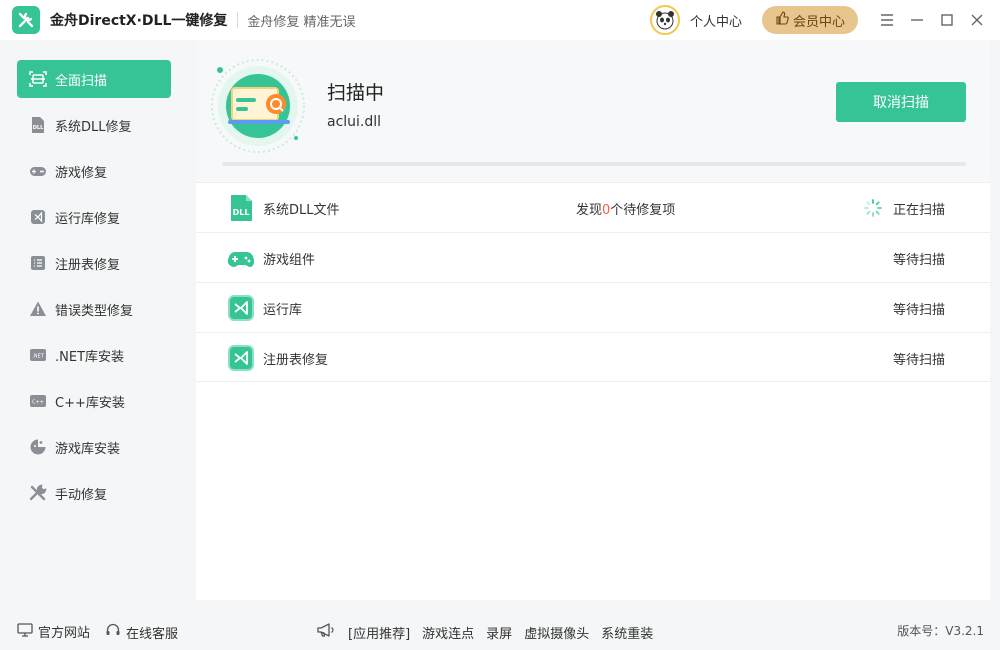 Image resolution: width=1000 pixels, height=650 pixels. What do you see at coordinates (664, 20) in the screenshot?
I see `avatar` at bounding box center [664, 20].